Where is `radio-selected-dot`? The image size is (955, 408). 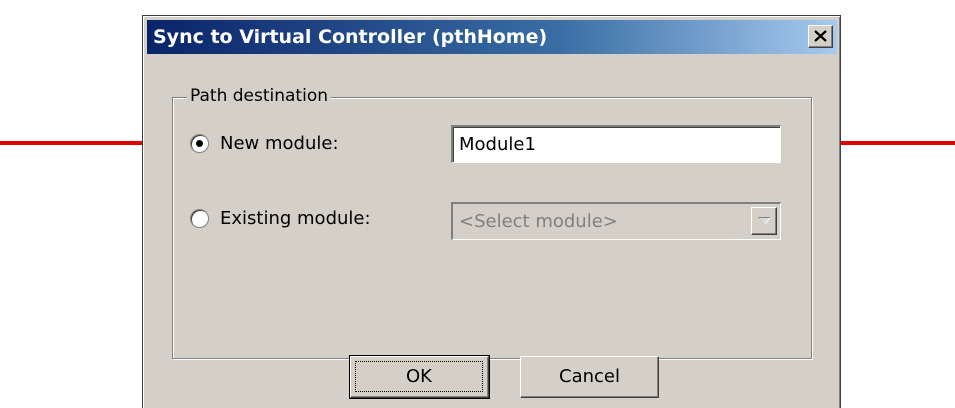
radio-selected-dot is located at coordinates (199, 143).